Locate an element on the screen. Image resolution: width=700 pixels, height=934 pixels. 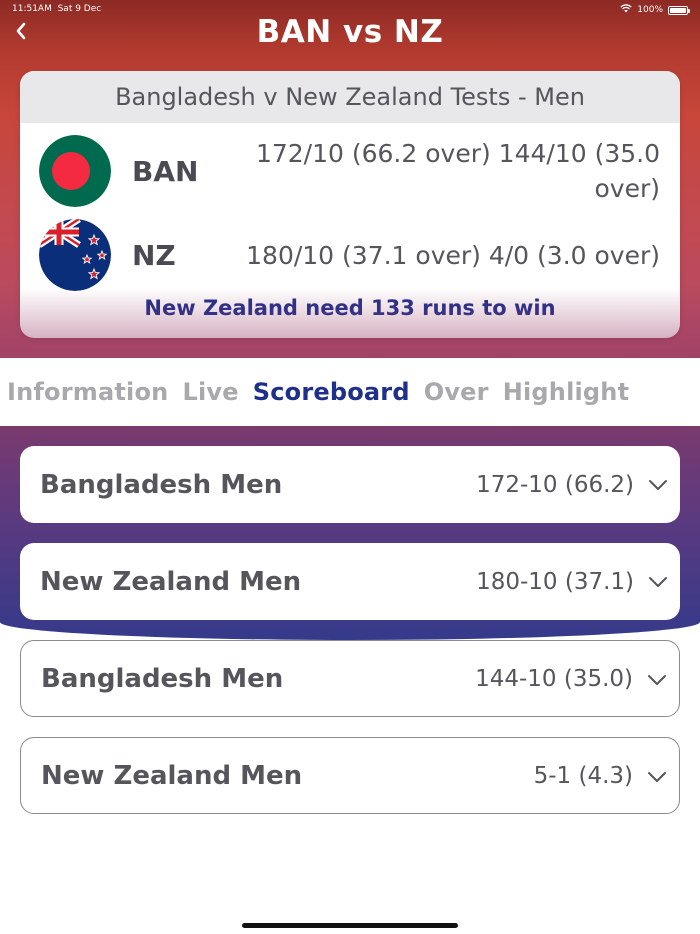
innings-score: 172-10 (66.2) is located at coordinates (555, 484).